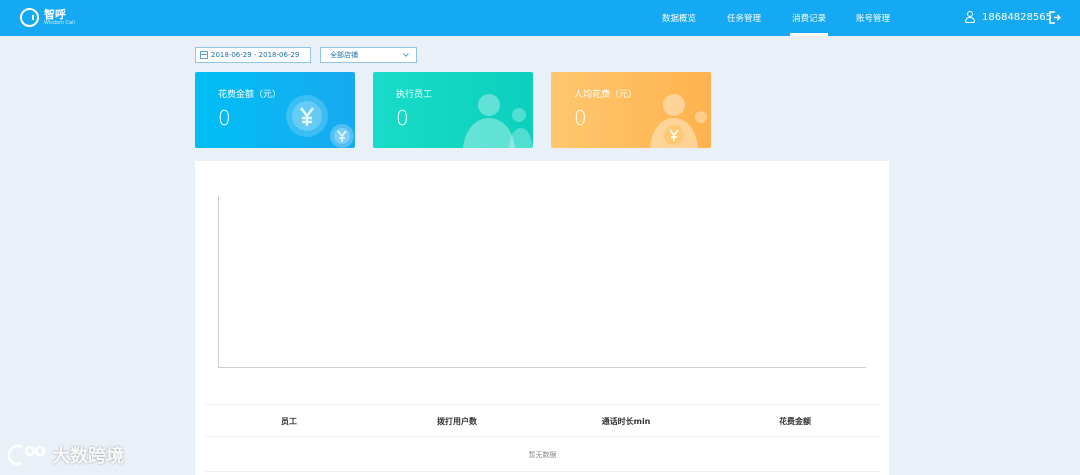 The image size is (1080, 475). I want to click on chevron-down-icon, so click(406, 54).